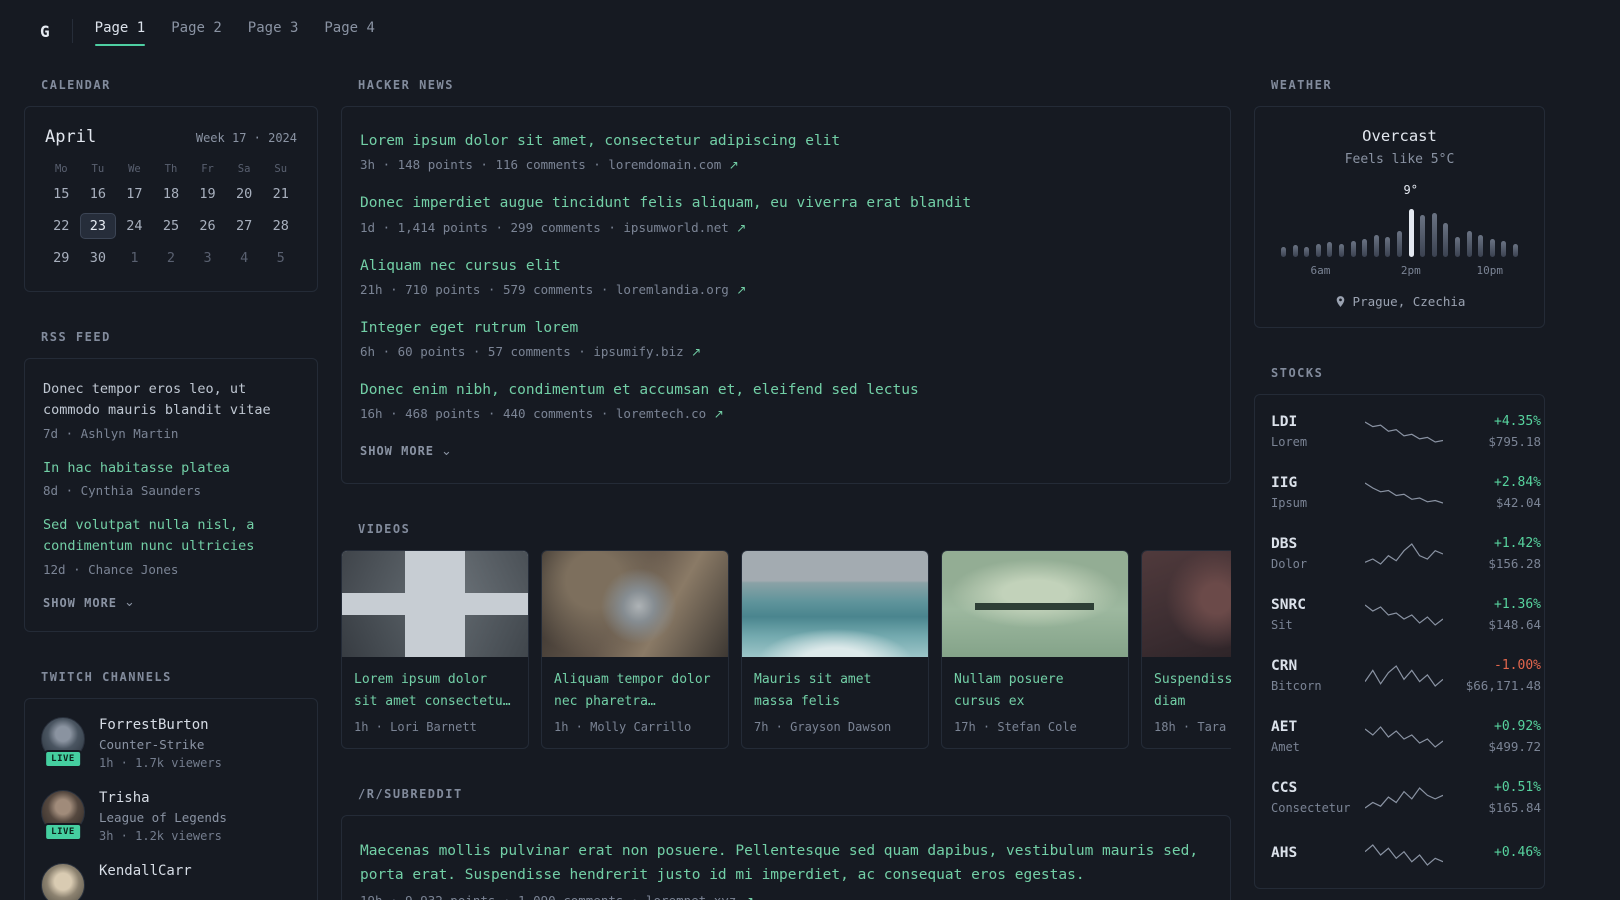 The width and height of the screenshot is (1620, 900). What do you see at coordinates (786, 328) in the screenshot?
I see `hn-story-title: Integer eget rutrum lorem` at bounding box center [786, 328].